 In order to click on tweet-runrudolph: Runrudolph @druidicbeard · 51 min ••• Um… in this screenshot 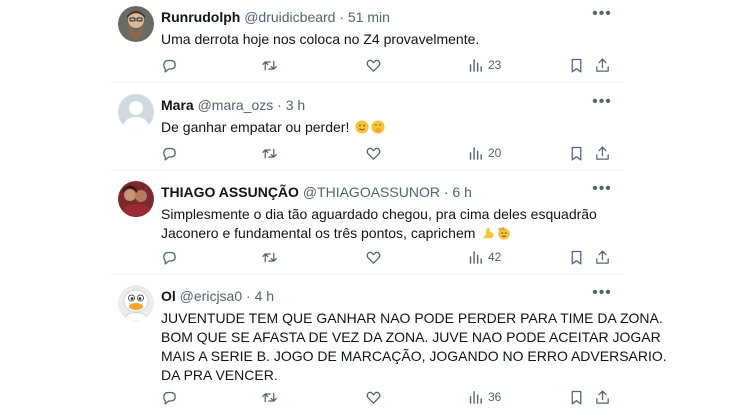, I will do `click(366, 41)`.